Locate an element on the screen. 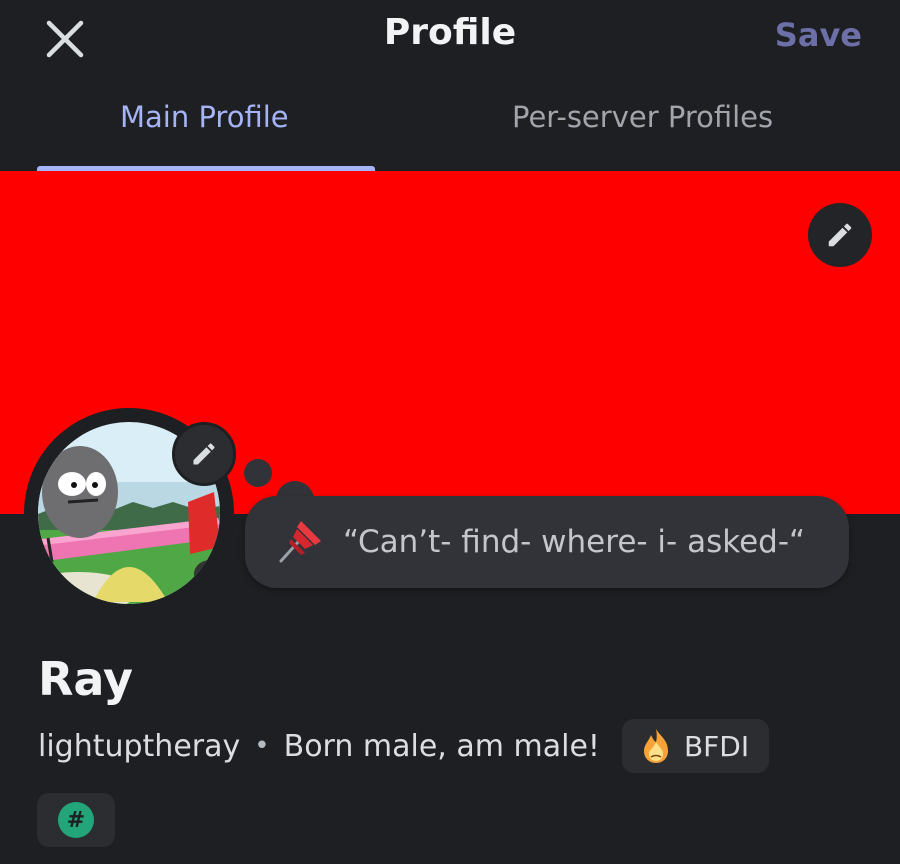 This screenshot has width=900, height=864. thought-bubble-dot is located at coordinates (258, 473).